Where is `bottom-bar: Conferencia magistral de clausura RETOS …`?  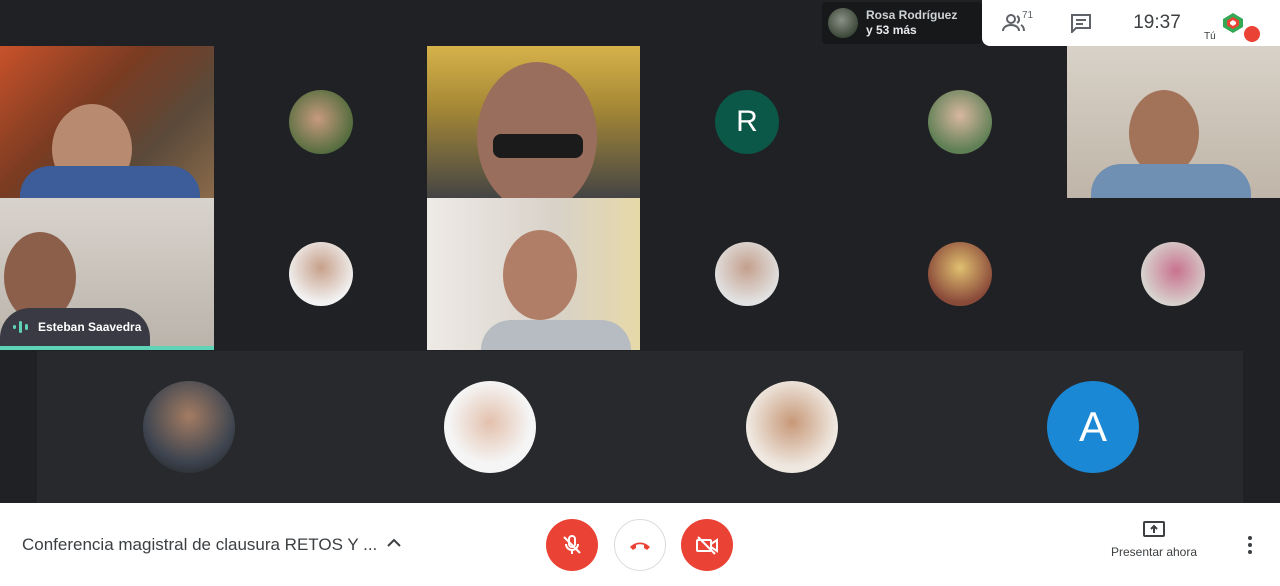
bottom-bar: Conferencia magistral de clausura RETOS … is located at coordinates (640, 544).